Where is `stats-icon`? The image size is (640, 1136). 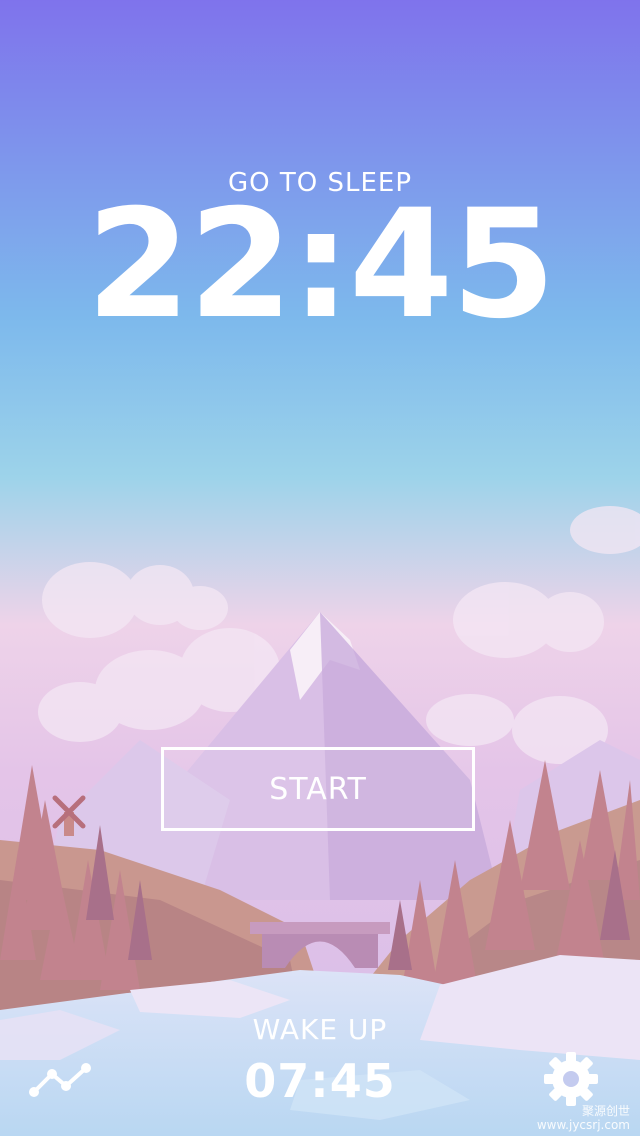 stats-icon is located at coordinates (60, 1080).